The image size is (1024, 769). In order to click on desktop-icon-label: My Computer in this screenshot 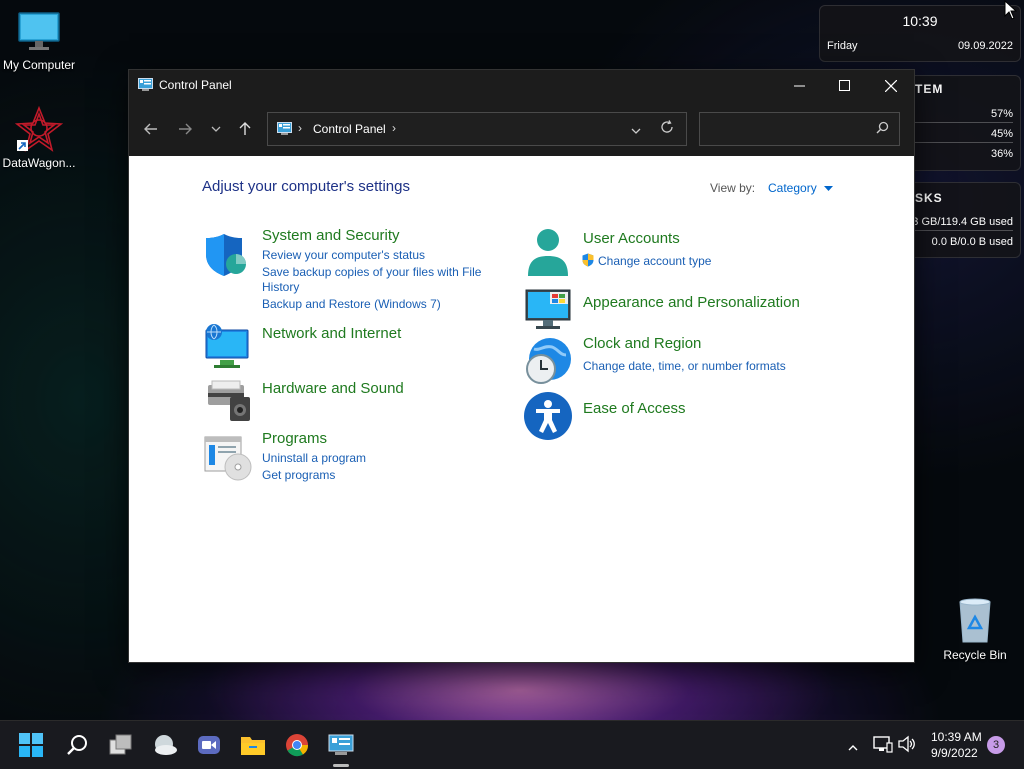, I will do `click(39, 65)`.